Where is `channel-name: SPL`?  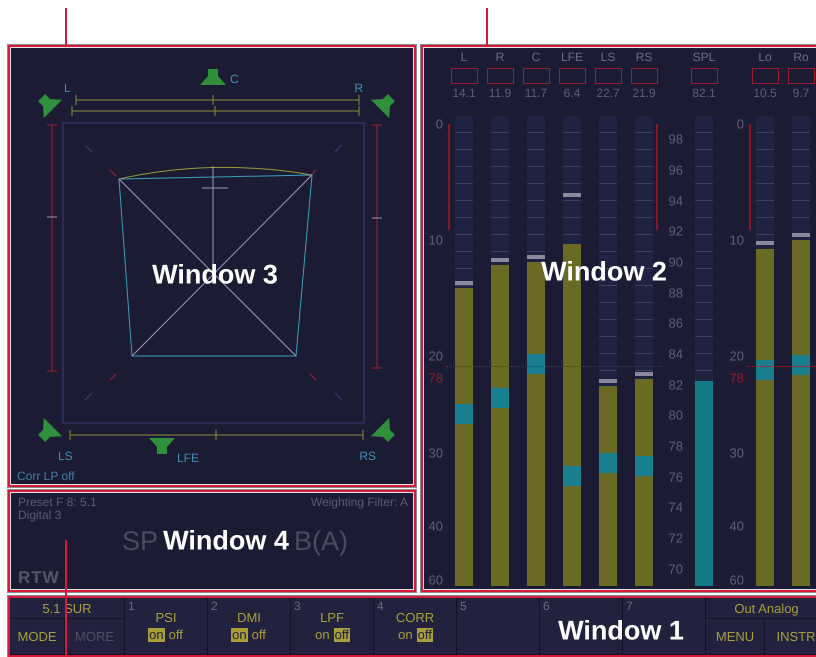
channel-name: SPL is located at coordinates (704, 57).